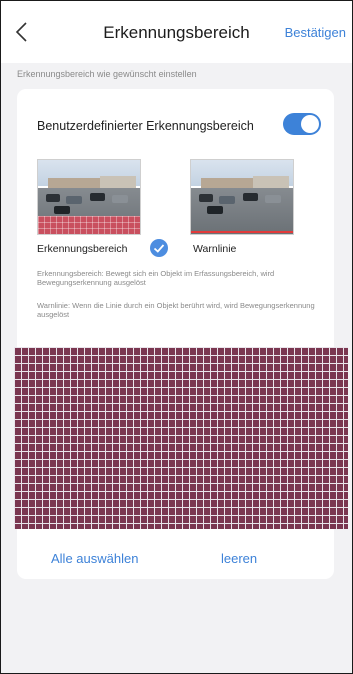 Image resolution: width=353 pixels, height=674 pixels. I want to click on detection-zone-overlay, so click(89, 225).